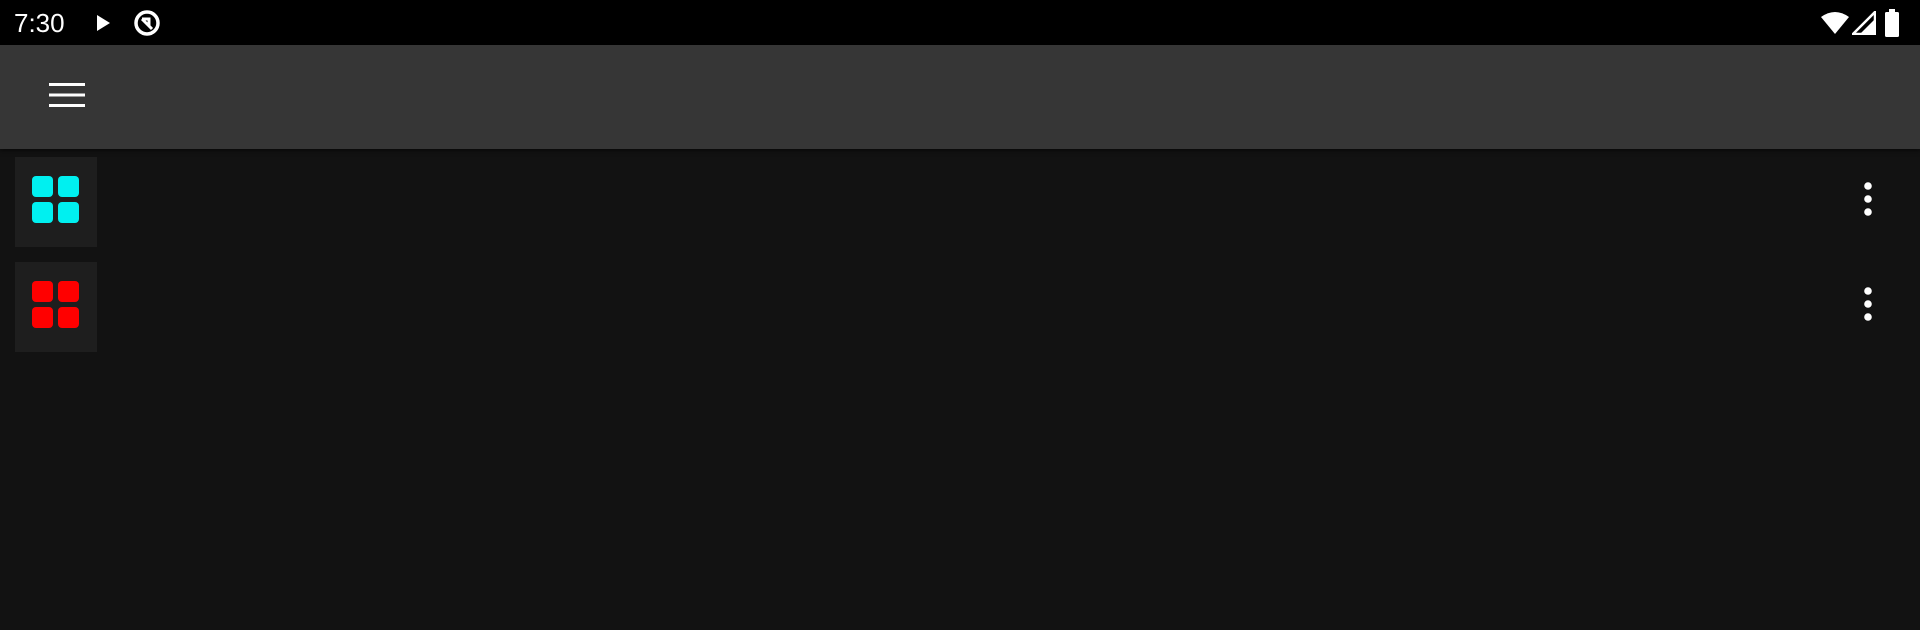 Image resolution: width=1920 pixels, height=630 pixels. I want to click on signal-icon, so click(1864, 22).